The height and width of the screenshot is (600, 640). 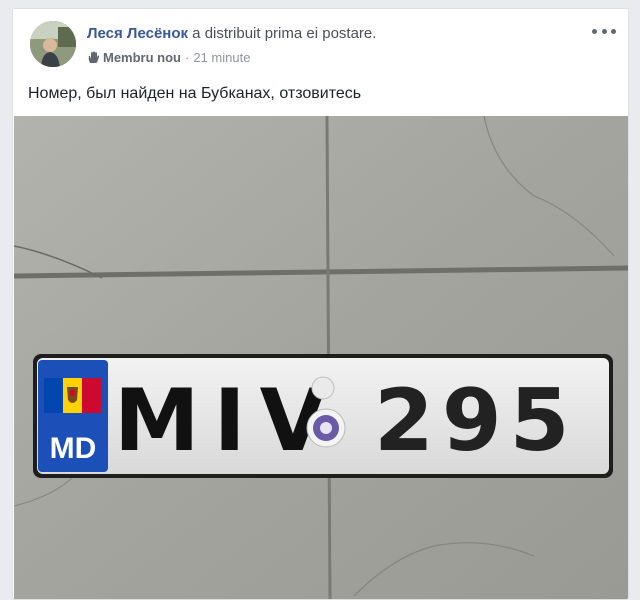 What do you see at coordinates (142, 57) in the screenshot?
I see `member-badge: Membru nou` at bounding box center [142, 57].